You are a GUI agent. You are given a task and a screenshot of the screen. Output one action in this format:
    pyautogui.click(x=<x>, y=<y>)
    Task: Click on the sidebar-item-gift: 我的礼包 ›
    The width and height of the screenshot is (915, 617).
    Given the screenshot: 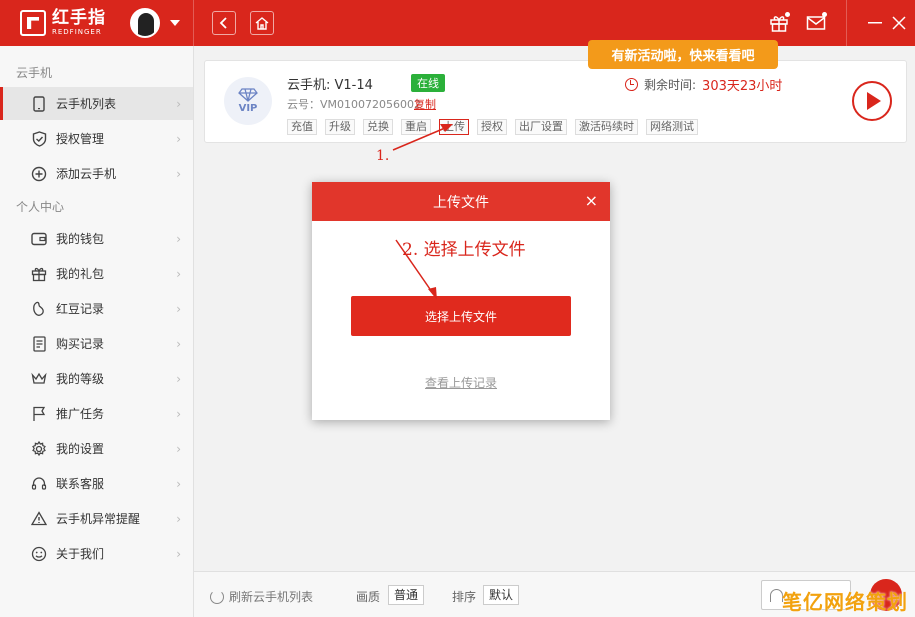 What is the action you would take?
    pyautogui.click(x=96, y=273)
    